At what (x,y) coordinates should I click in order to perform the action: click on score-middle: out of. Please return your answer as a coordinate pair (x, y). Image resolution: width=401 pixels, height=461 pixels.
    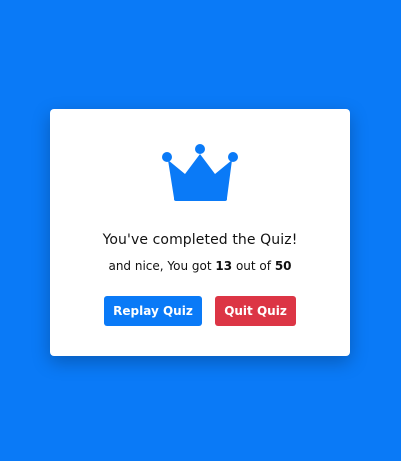
    Looking at the image, I should click on (253, 266).